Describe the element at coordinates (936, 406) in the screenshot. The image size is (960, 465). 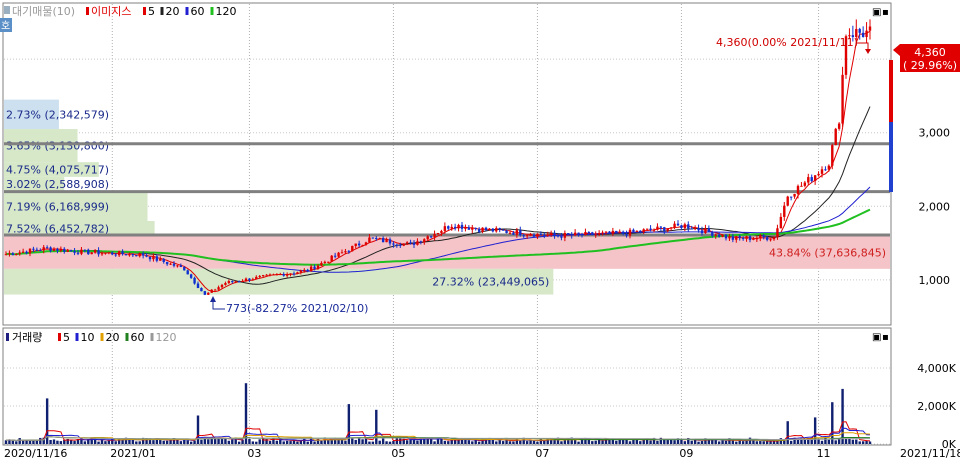
I see `volume-y-axis: 4,000K2,000K0K` at that location.